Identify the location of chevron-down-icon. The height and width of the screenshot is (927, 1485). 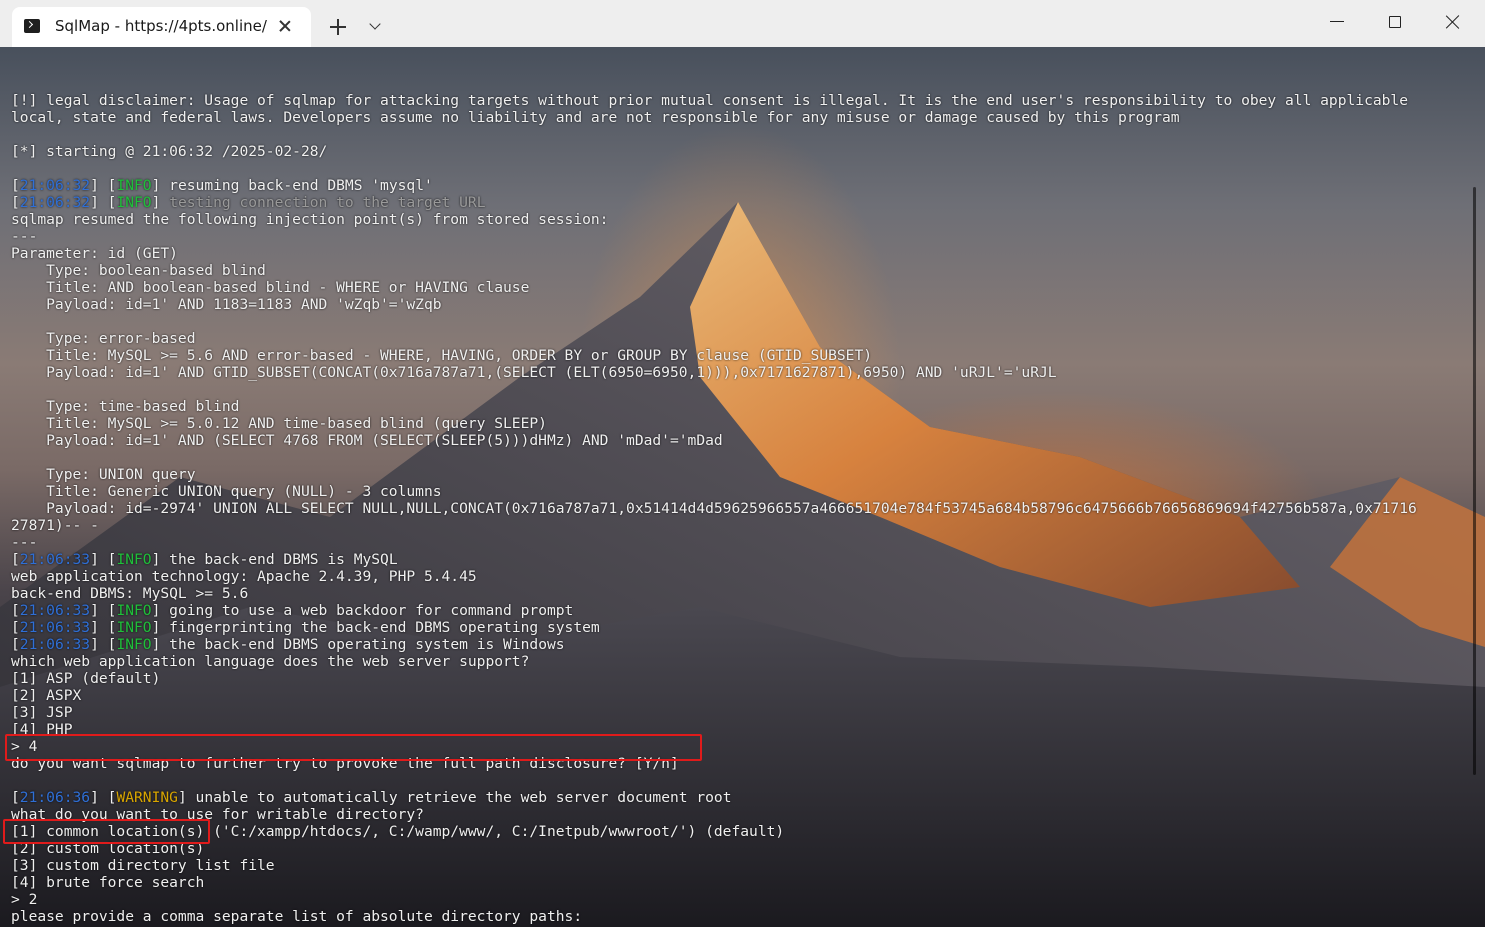
(375, 26).